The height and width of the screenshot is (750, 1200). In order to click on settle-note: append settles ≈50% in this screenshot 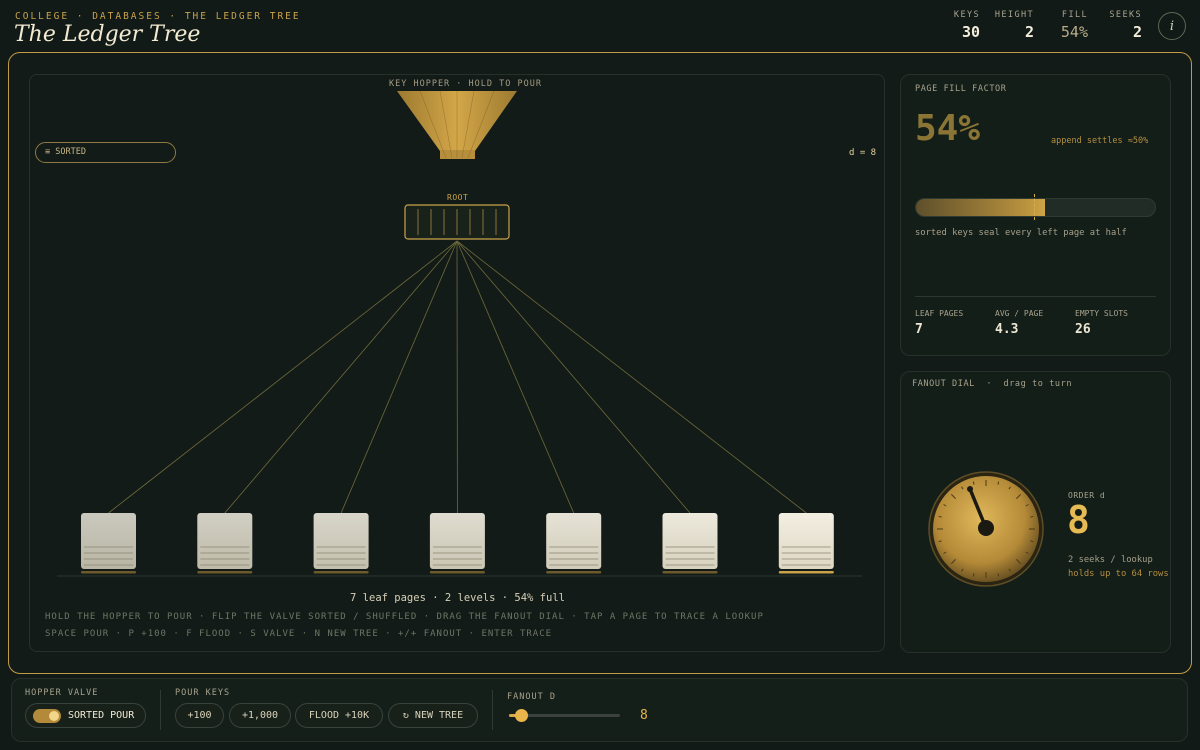, I will do `click(1100, 141)`.